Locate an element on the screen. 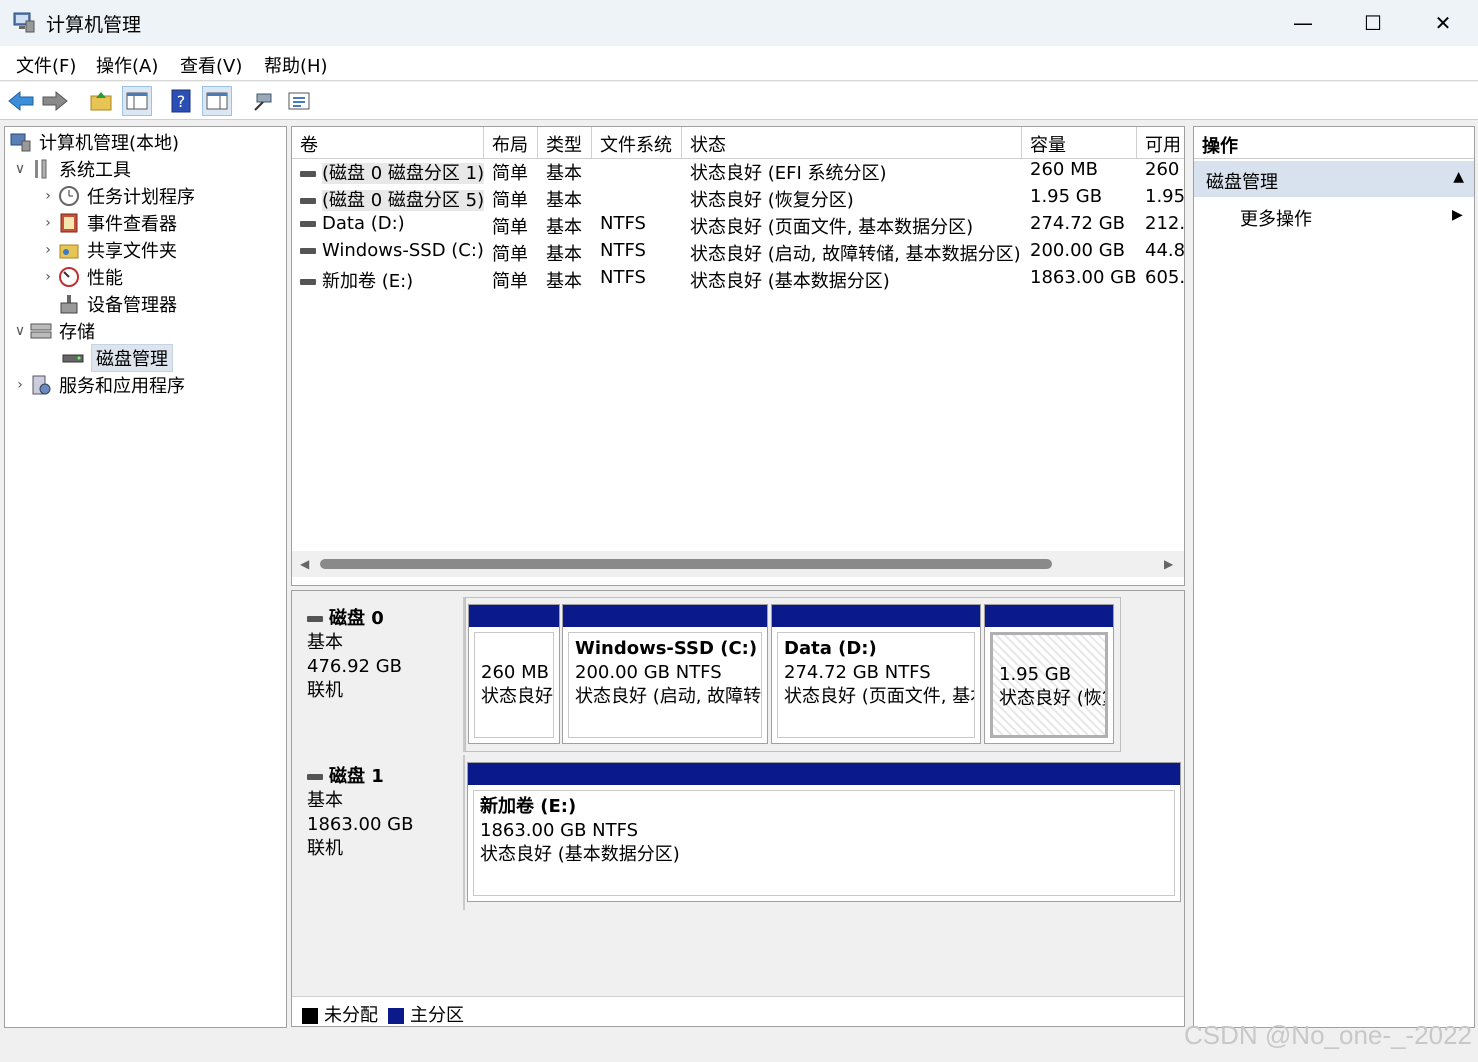  menu-action: 操作(A) is located at coordinates (127, 65).